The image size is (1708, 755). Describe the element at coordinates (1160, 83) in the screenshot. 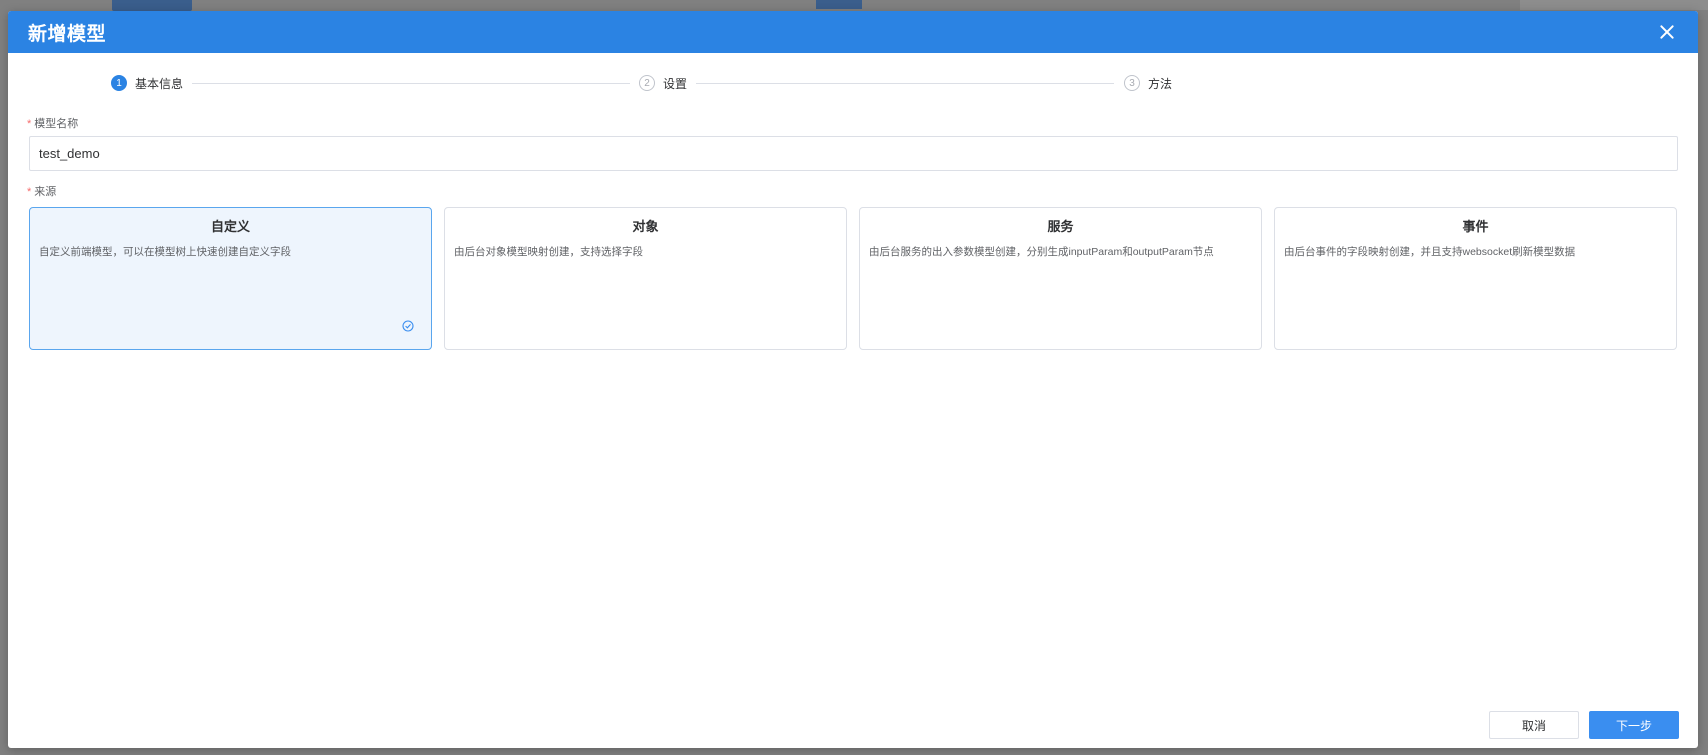

I see `step-label: 方法` at that location.